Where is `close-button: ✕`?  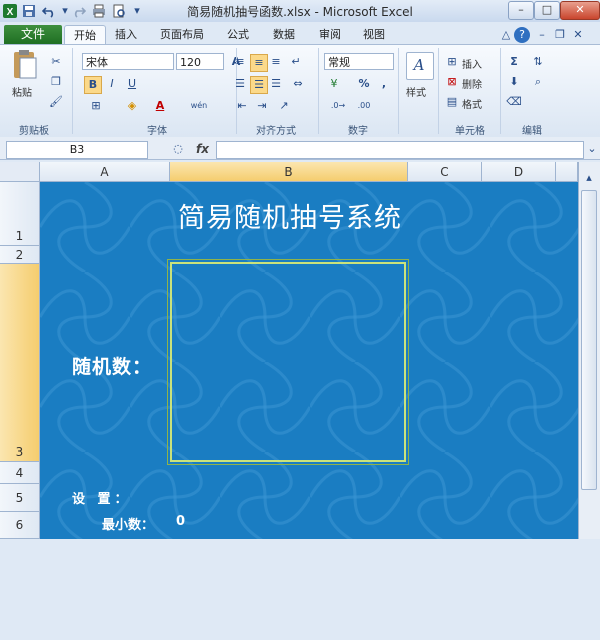 close-button: ✕ is located at coordinates (580, 10).